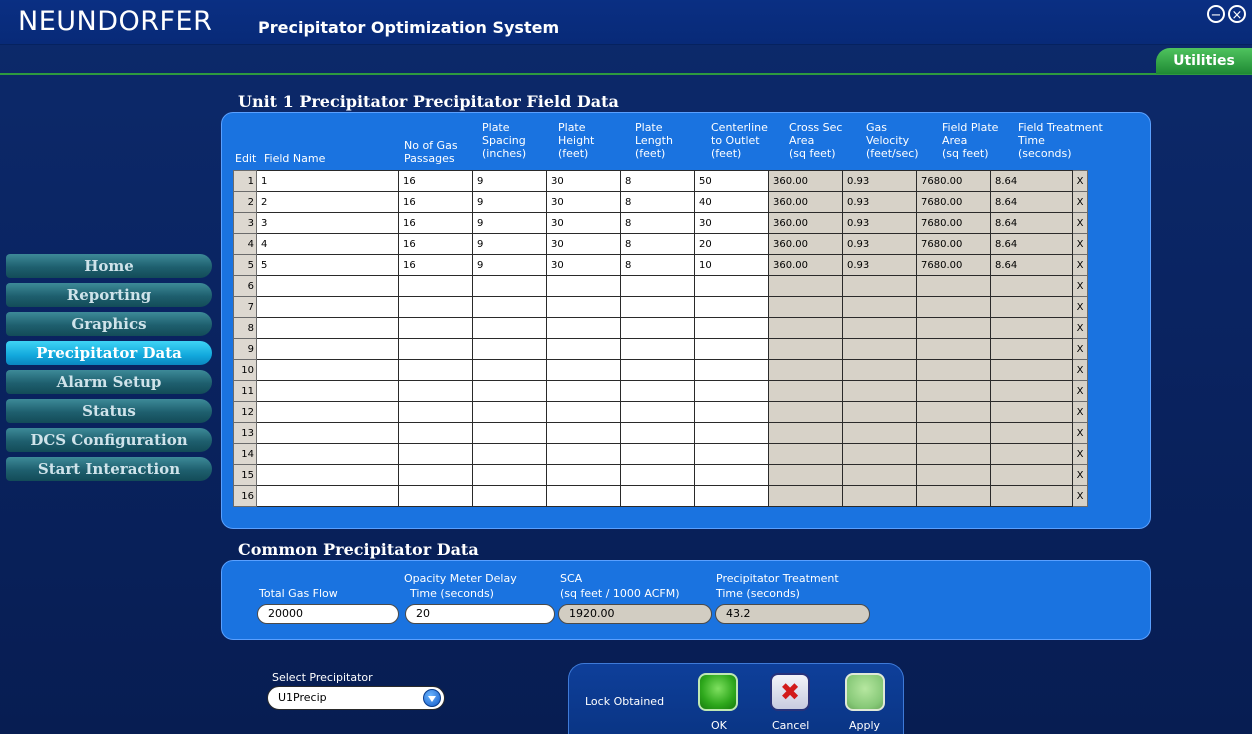 The height and width of the screenshot is (734, 1252). What do you see at coordinates (245, 349) in the screenshot?
I see `row-edit-button: 9` at bounding box center [245, 349].